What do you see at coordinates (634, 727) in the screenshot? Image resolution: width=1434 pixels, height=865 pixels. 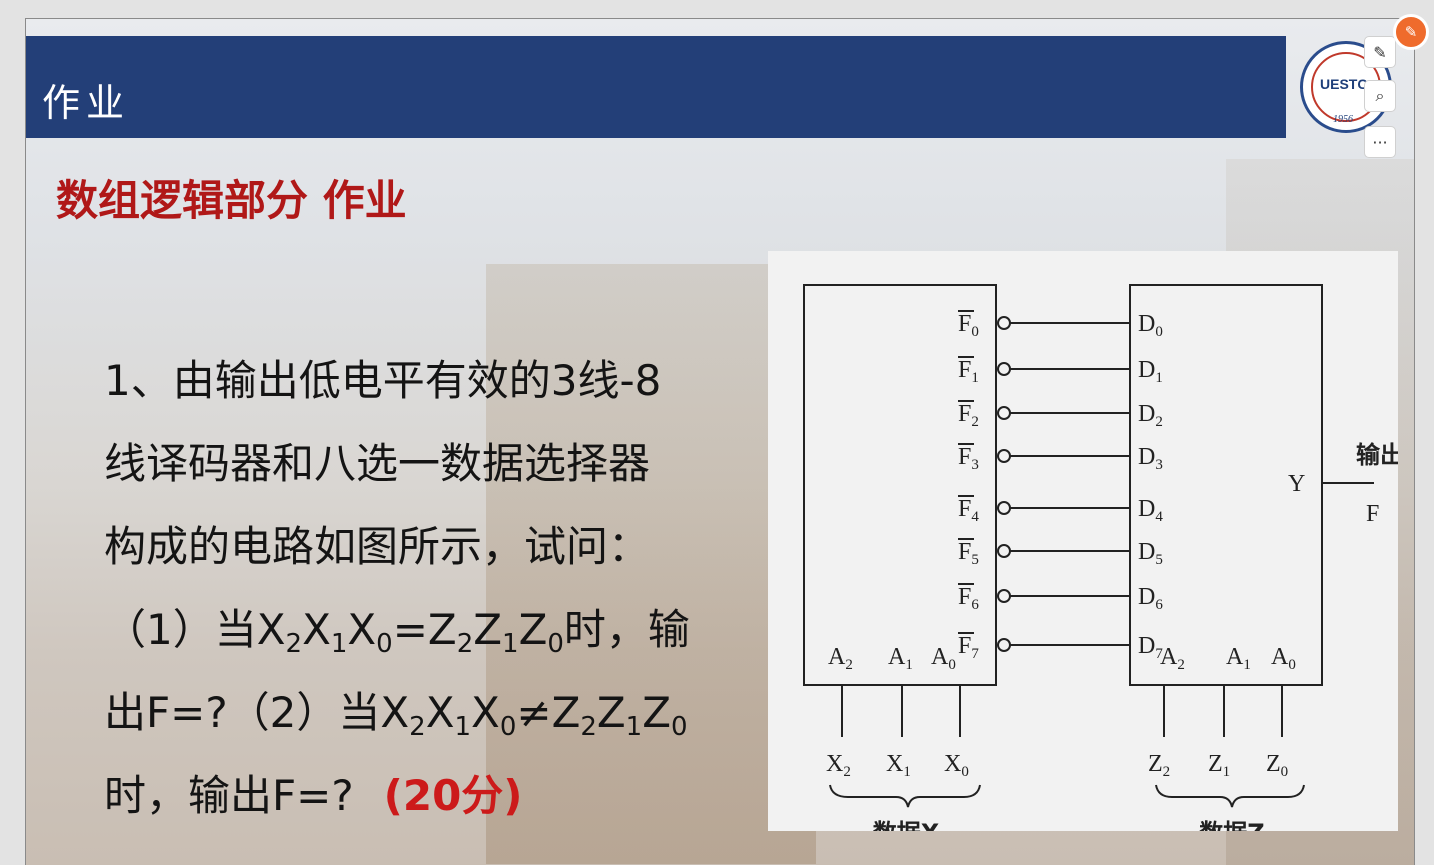 I see `q5-t1: 1` at bounding box center [634, 727].